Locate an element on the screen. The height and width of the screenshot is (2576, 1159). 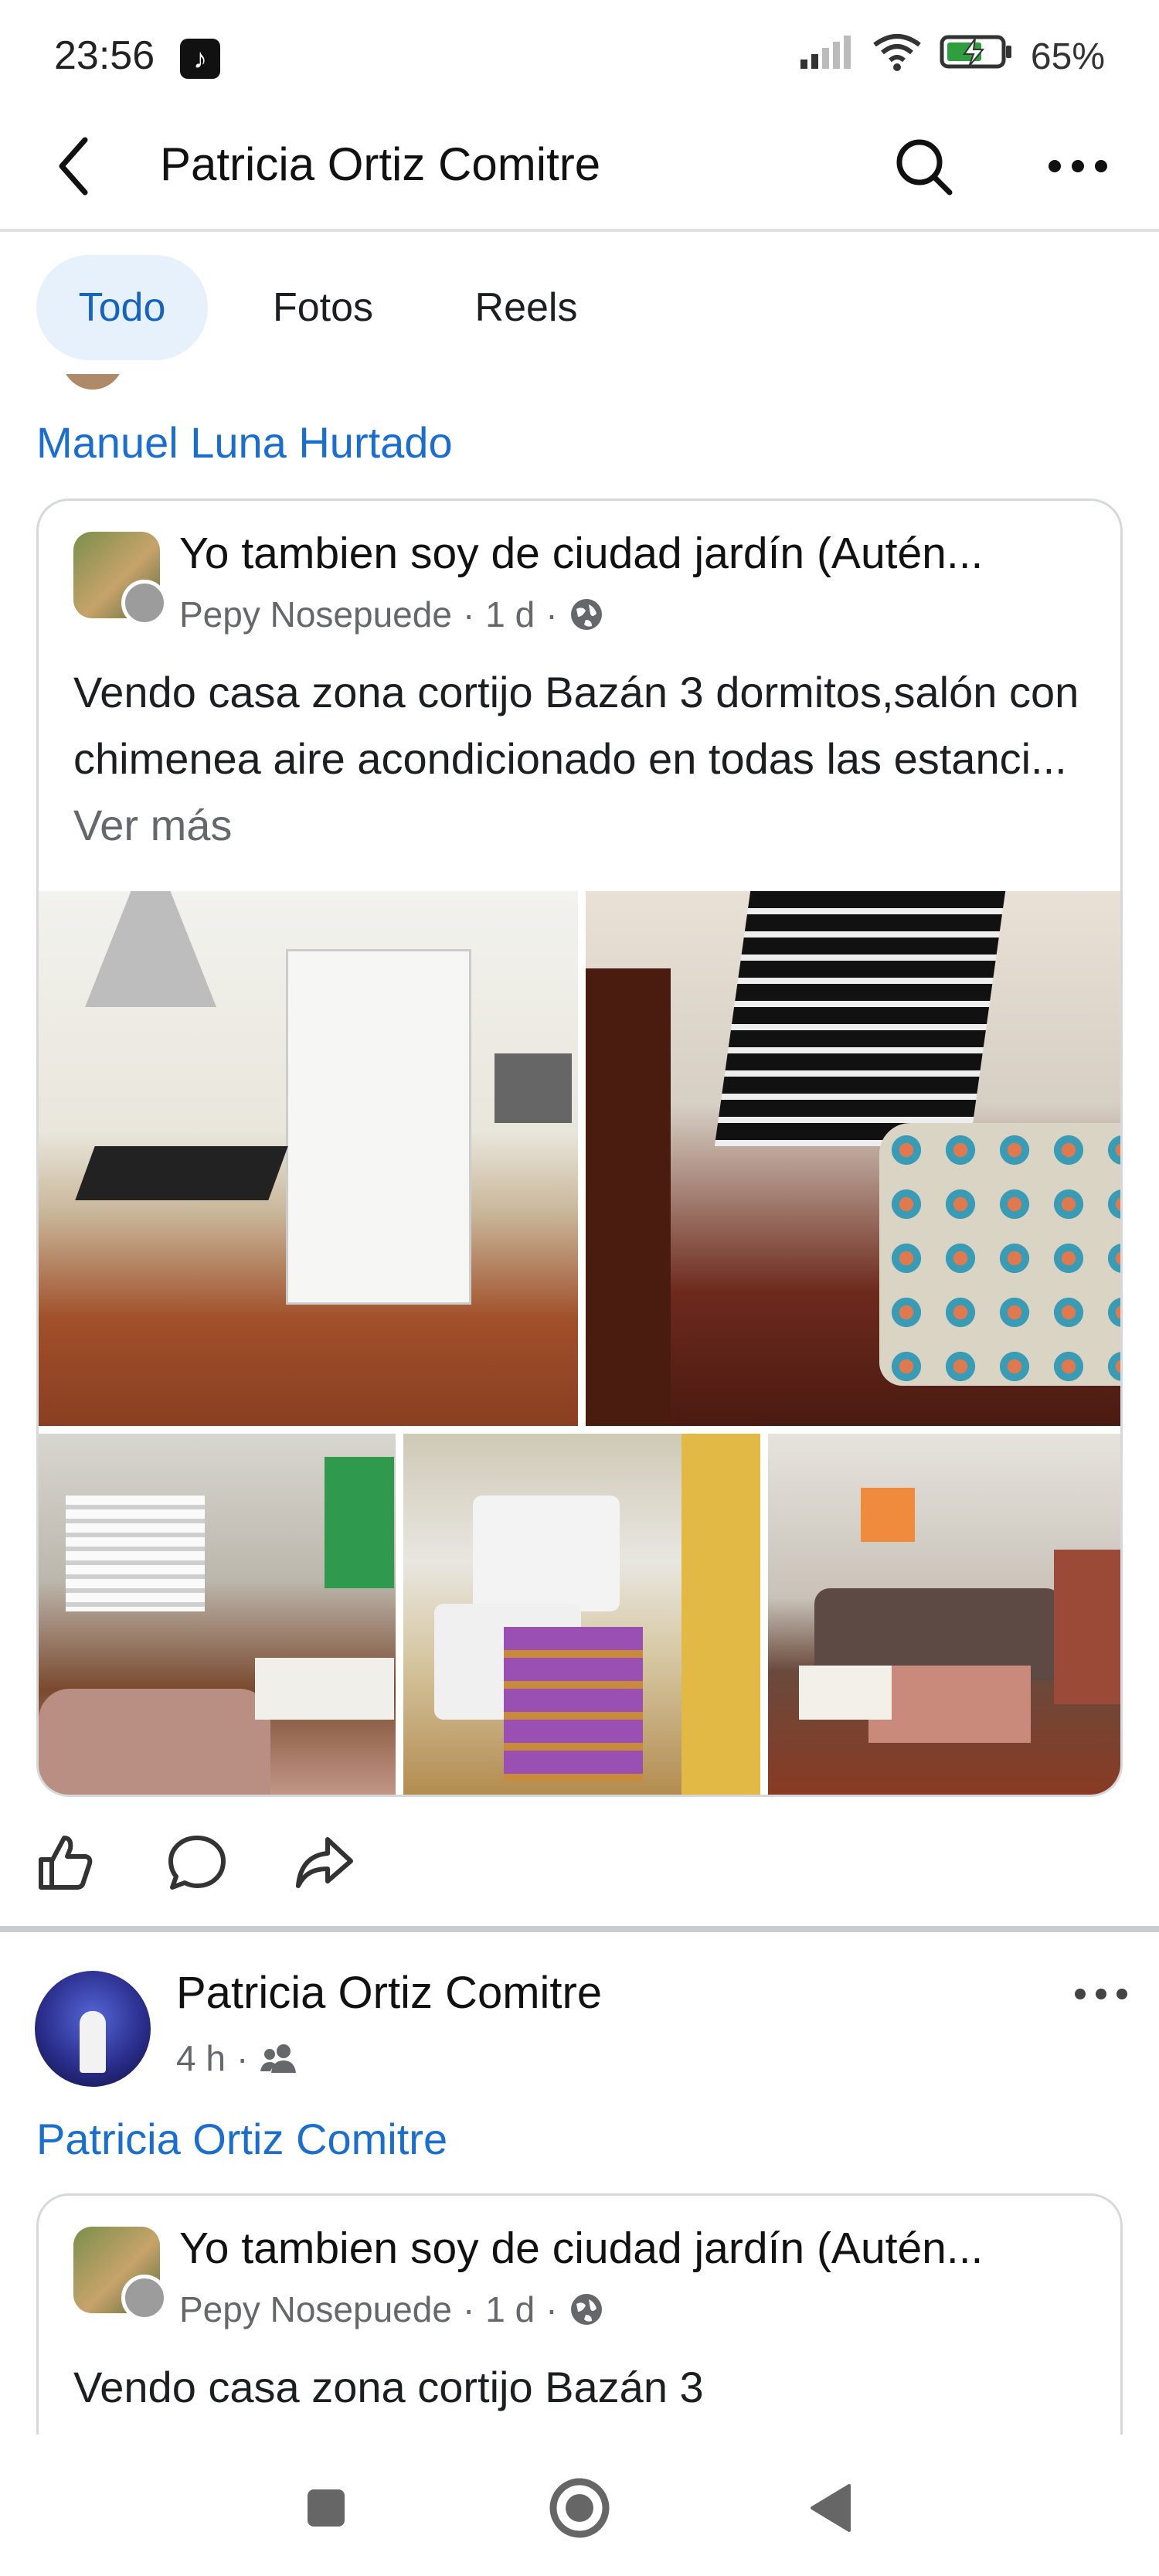
share-button is located at coordinates (324, 1862).